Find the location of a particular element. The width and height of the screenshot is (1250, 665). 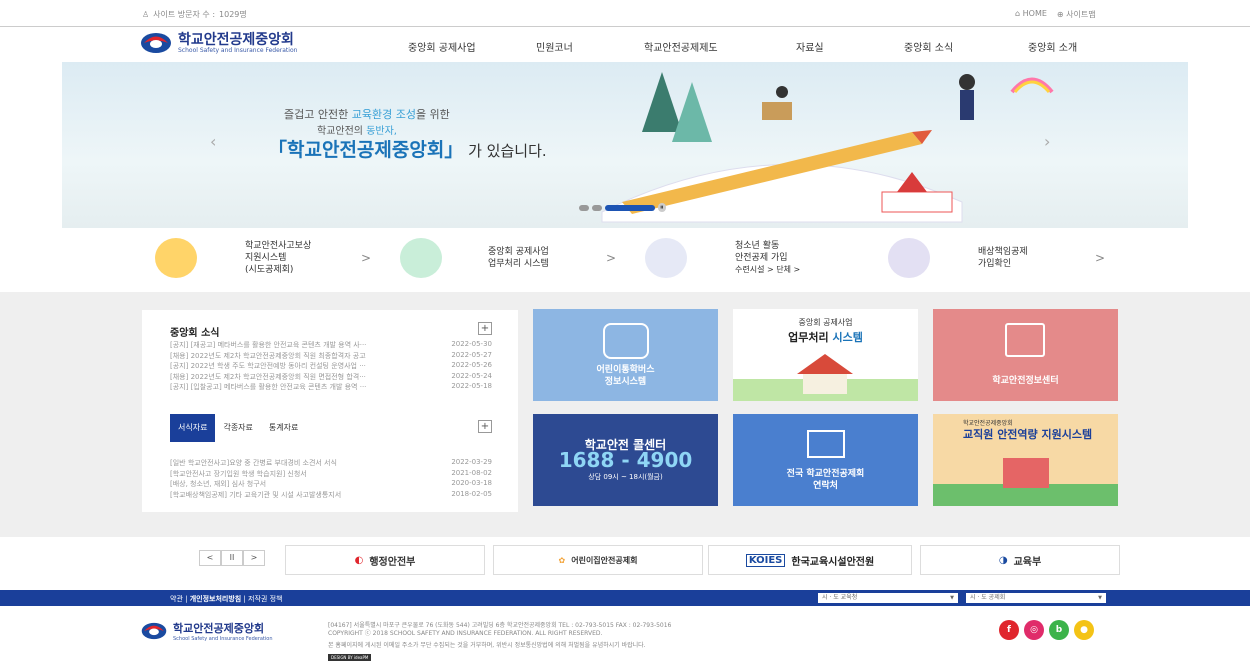

tile-school-bus: 어린이통학버스 정보시스템 is located at coordinates (625, 355).